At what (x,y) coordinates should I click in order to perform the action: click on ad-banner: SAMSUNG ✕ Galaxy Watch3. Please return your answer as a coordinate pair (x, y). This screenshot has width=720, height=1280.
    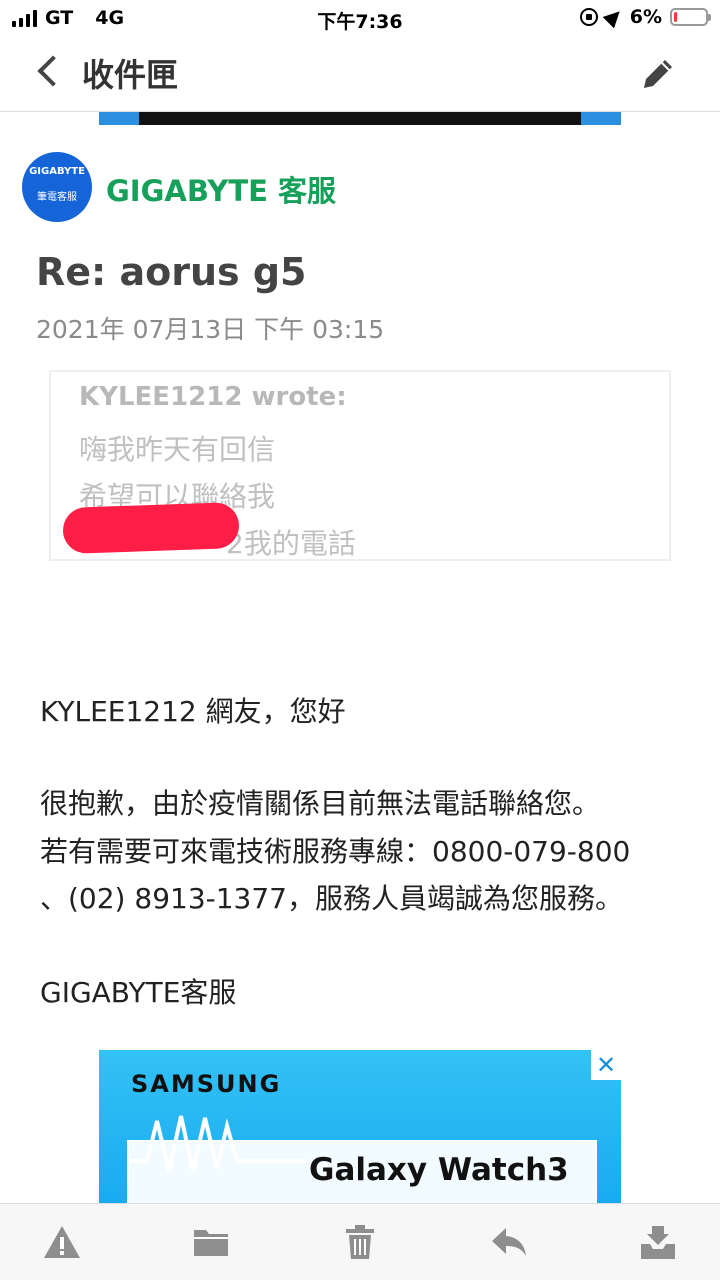
    Looking at the image, I should click on (360, 1130).